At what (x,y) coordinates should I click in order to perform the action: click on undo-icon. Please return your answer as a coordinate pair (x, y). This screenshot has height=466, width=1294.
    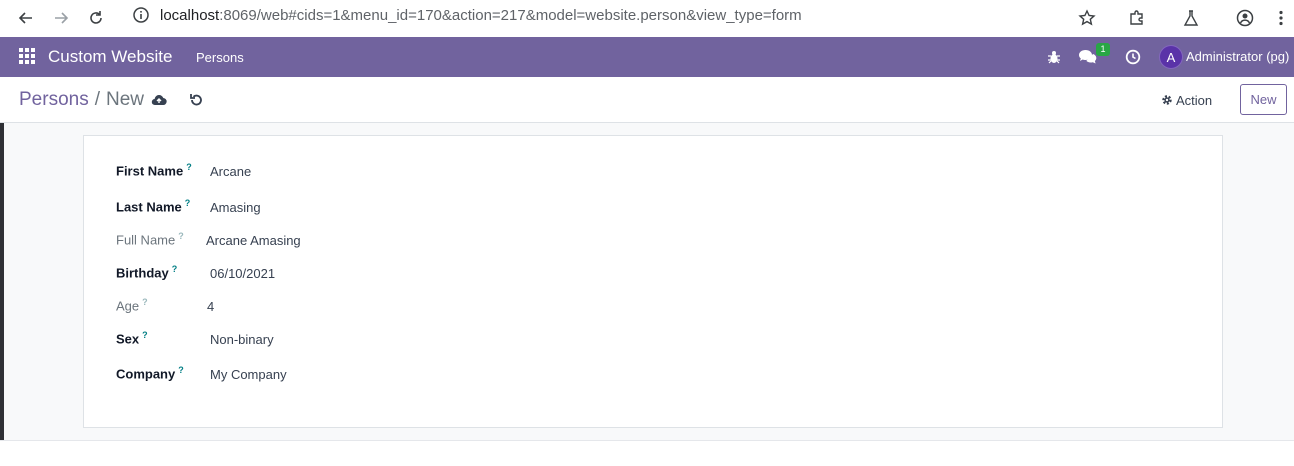
    Looking at the image, I should click on (196, 100).